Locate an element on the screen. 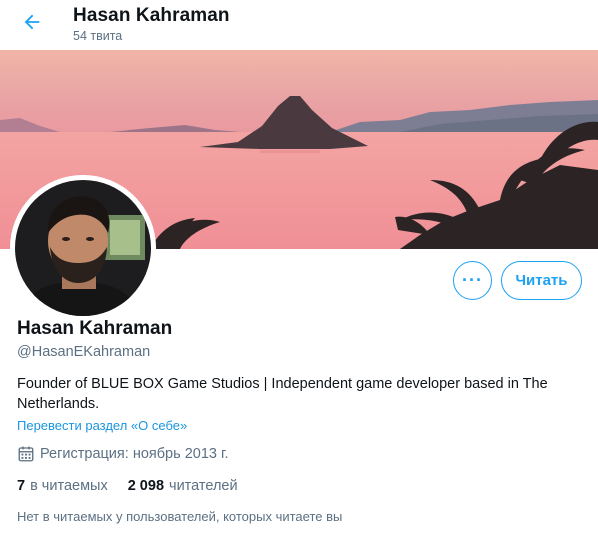 This screenshot has width=598, height=536. followers-label: читателей is located at coordinates (203, 486).